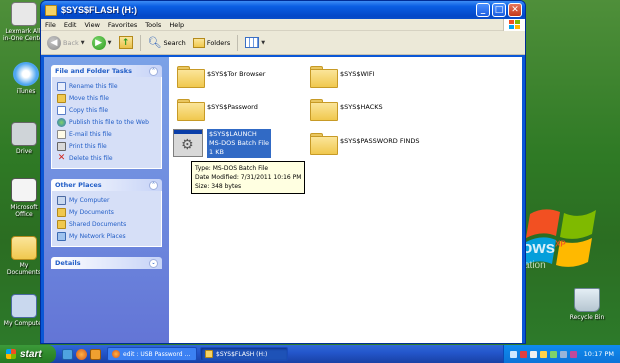 The image size is (620, 363). What do you see at coordinates (153, 263) in the screenshot?
I see `expand-icon: ⌄` at bounding box center [153, 263].